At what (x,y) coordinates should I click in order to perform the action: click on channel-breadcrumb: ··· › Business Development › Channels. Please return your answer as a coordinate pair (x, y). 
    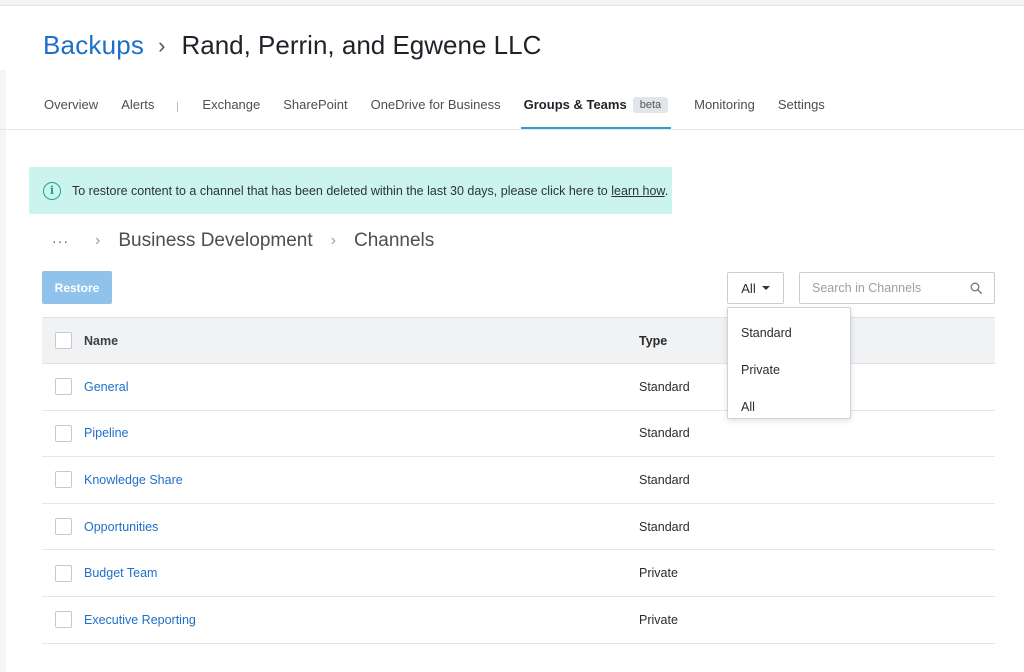
    Looking at the image, I should click on (252, 241).